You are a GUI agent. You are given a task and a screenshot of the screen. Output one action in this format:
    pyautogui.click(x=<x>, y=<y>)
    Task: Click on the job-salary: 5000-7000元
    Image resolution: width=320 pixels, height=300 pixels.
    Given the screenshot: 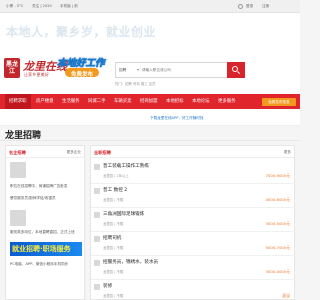 What is the action you would take?
    pyautogui.click(x=278, y=247)
    